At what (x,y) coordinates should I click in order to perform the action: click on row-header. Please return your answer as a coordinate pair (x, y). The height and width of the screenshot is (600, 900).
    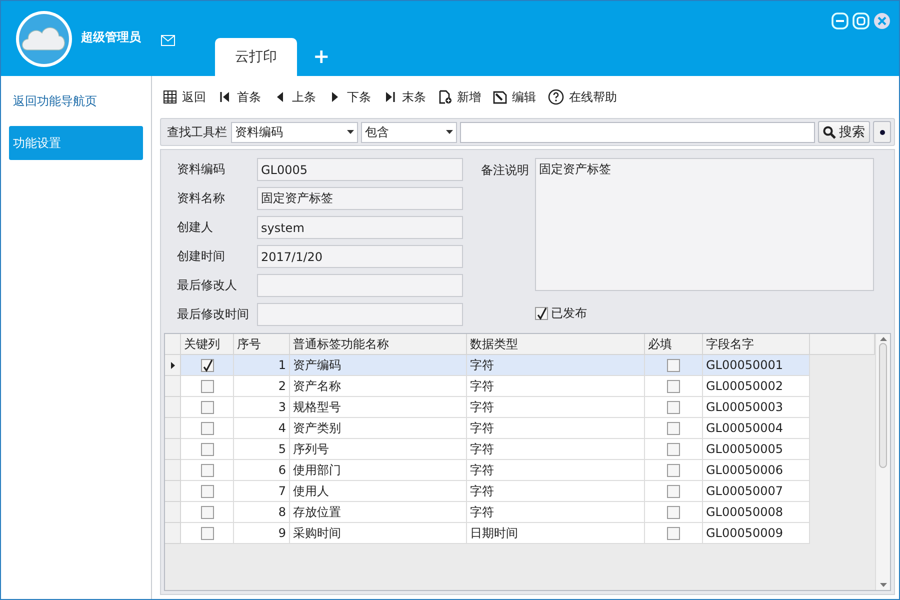
    Looking at the image, I should click on (173, 365).